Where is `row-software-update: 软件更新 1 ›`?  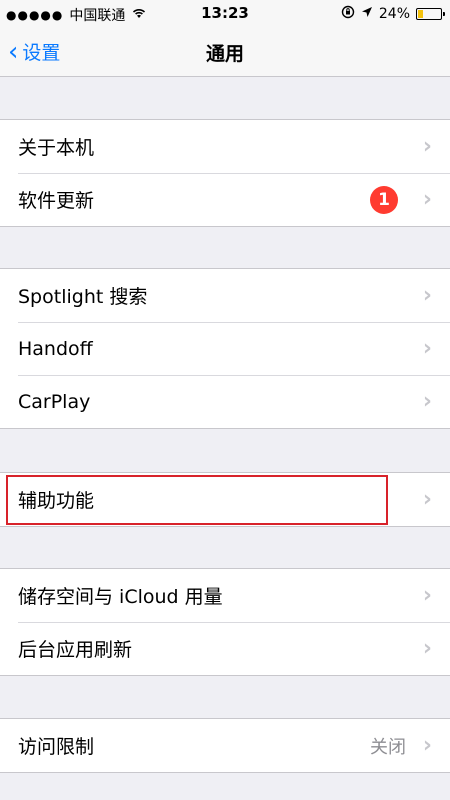 row-software-update: 软件更新 1 › is located at coordinates (225, 199).